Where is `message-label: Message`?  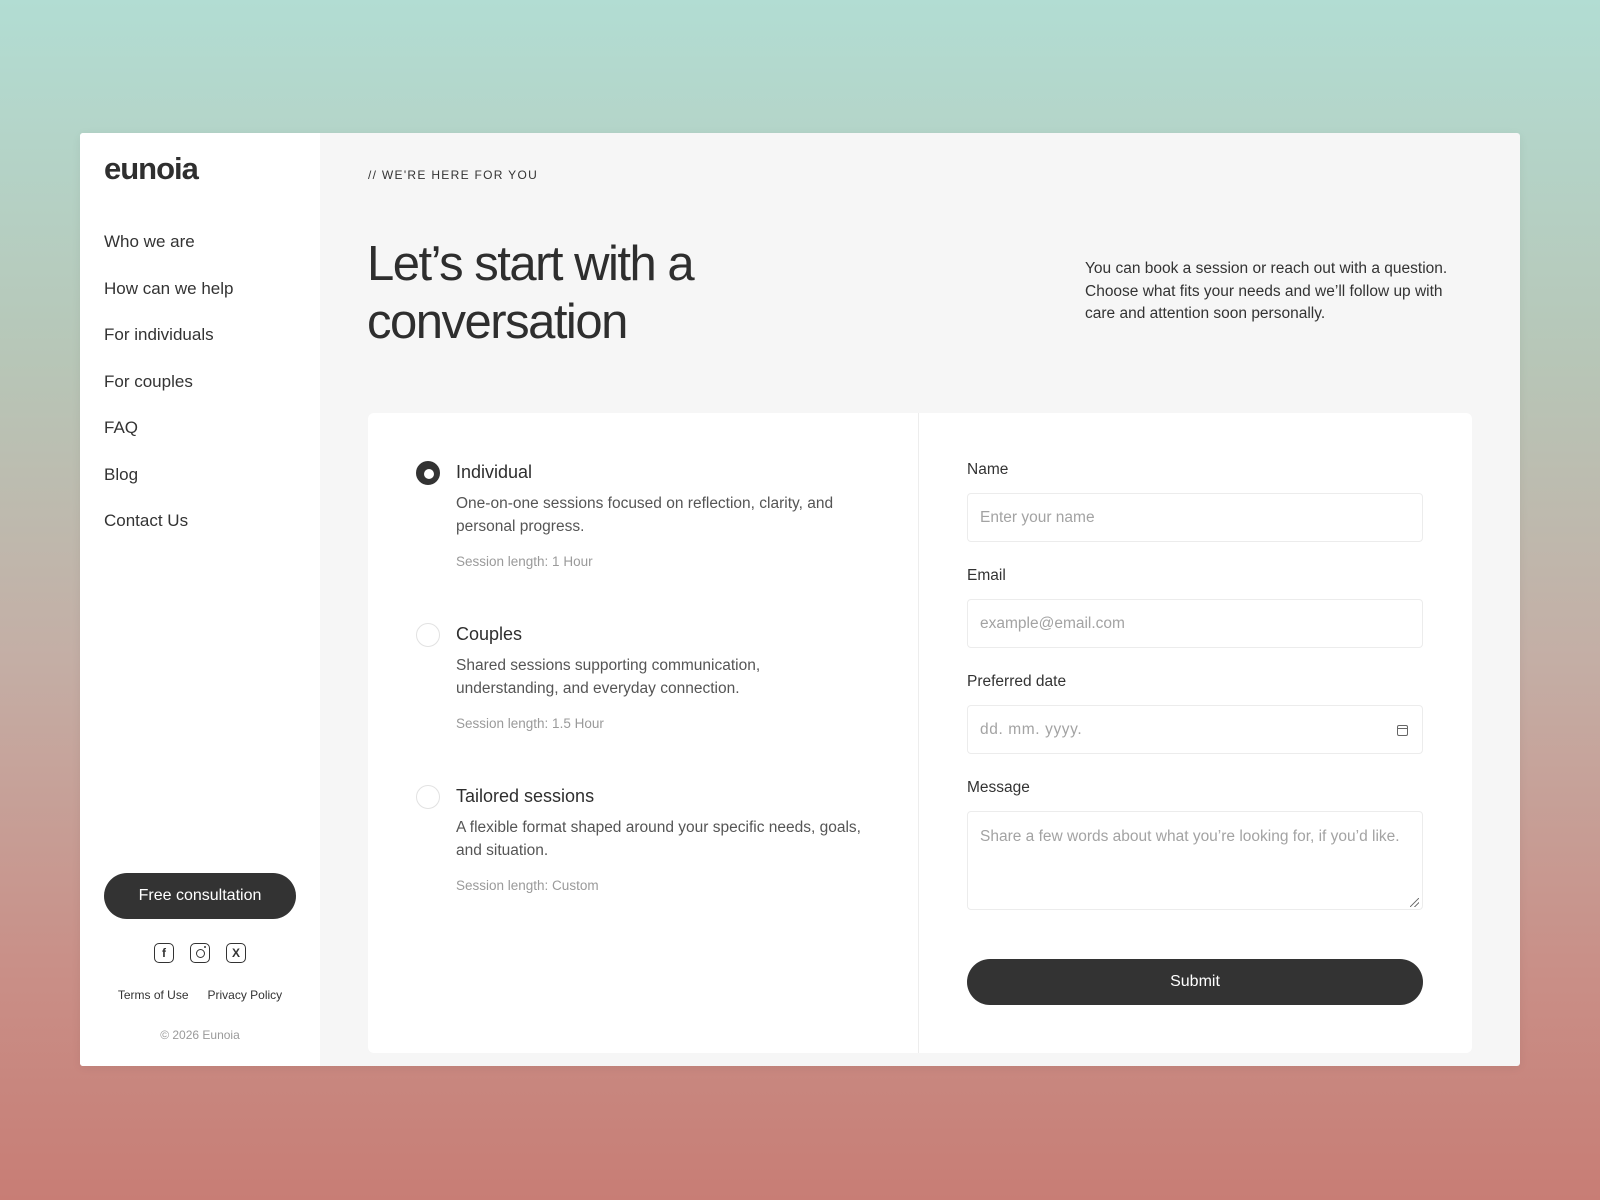
message-label: Message is located at coordinates (998, 787).